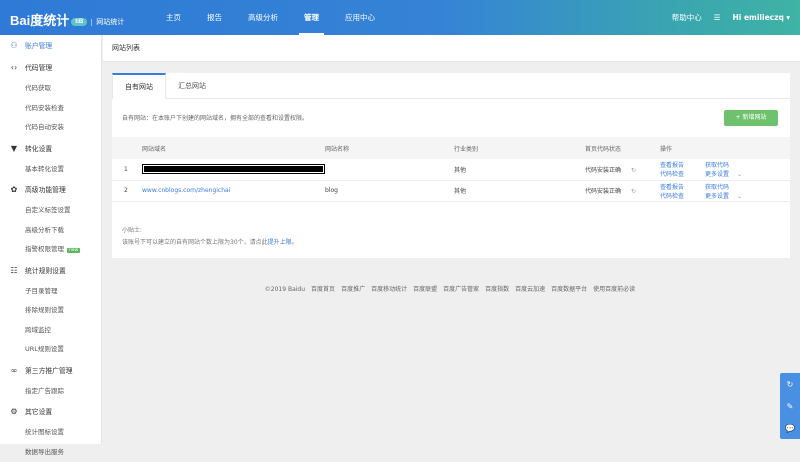 Image resolution: width=800 pixels, height=462 pixels. What do you see at coordinates (50, 271) in the screenshot?
I see `sidebar-group: ☷统计规则设置` at bounding box center [50, 271].